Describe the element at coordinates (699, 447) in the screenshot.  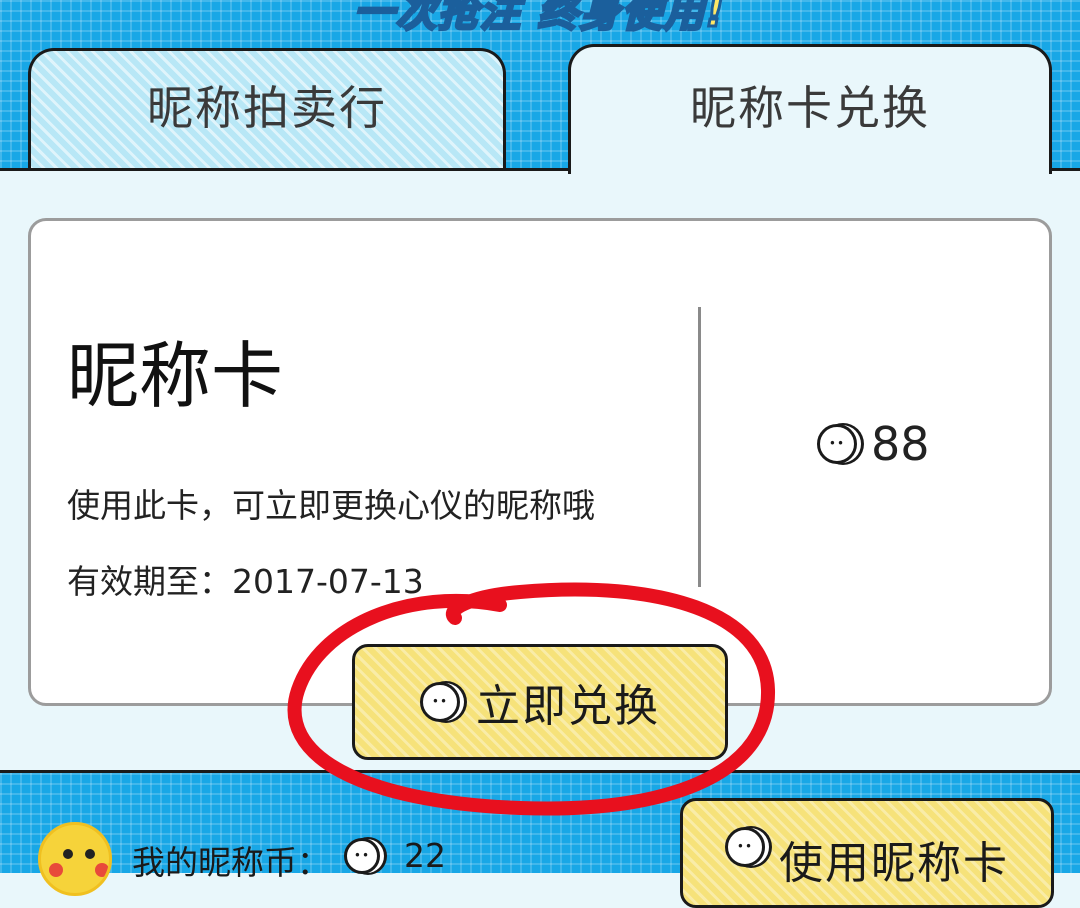
I see `card-divider` at that location.